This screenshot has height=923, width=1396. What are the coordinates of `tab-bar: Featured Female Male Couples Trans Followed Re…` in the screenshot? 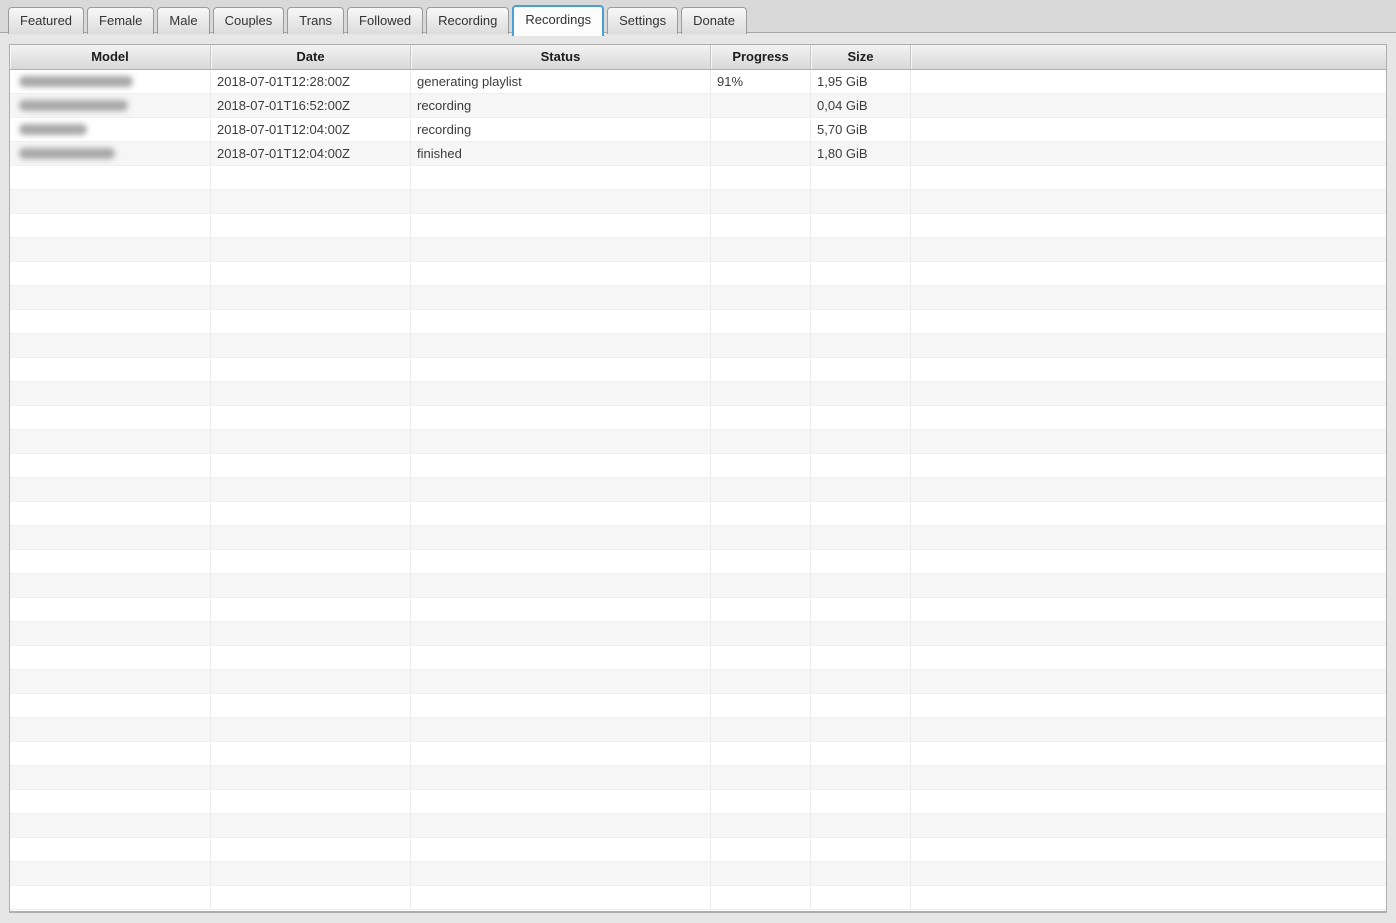 It's located at (698, 18).